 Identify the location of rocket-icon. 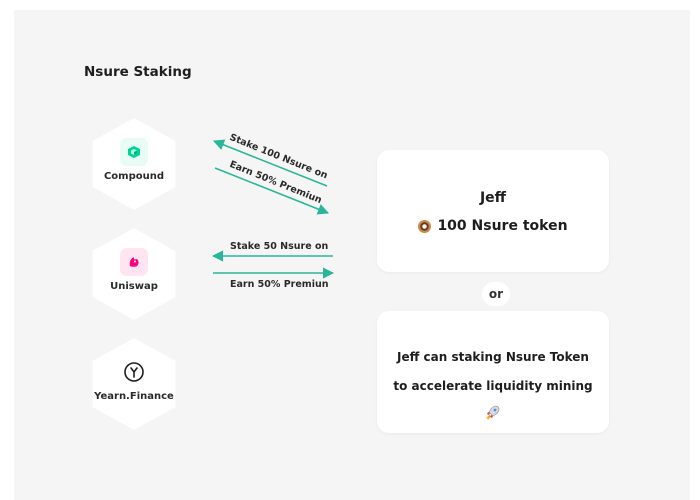
(493, 414).